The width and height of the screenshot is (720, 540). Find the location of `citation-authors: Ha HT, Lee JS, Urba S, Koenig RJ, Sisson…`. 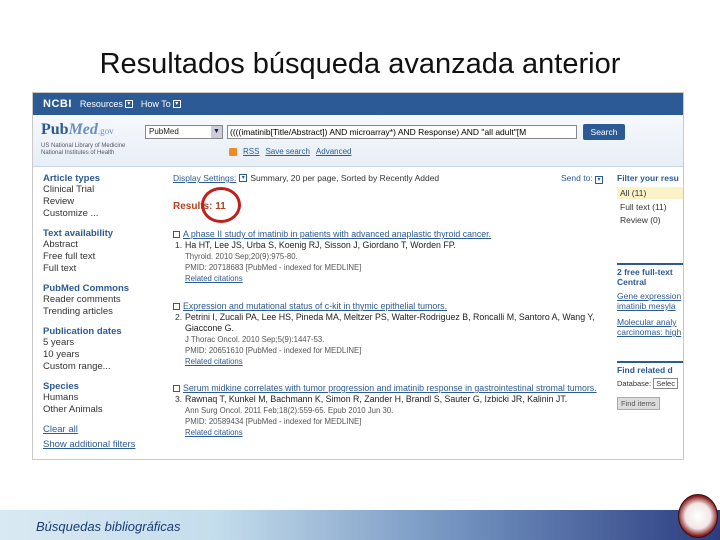

citation-authors: Ha HT, Lee JS, Urba S, Koenig RJ, Sisson… is located at coordinates (320, 245).